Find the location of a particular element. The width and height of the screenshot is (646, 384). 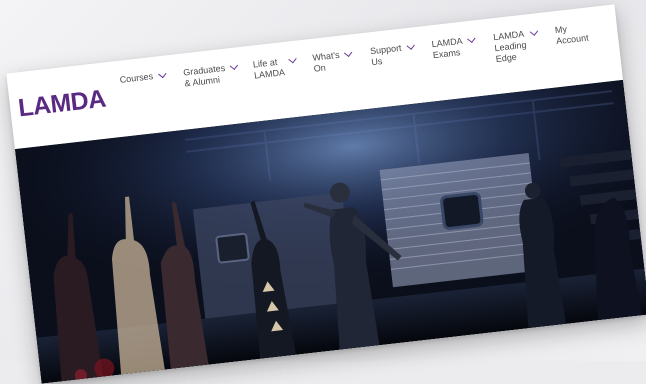

nav-item-support-us: Support Us is located at coordinates (402, 59).